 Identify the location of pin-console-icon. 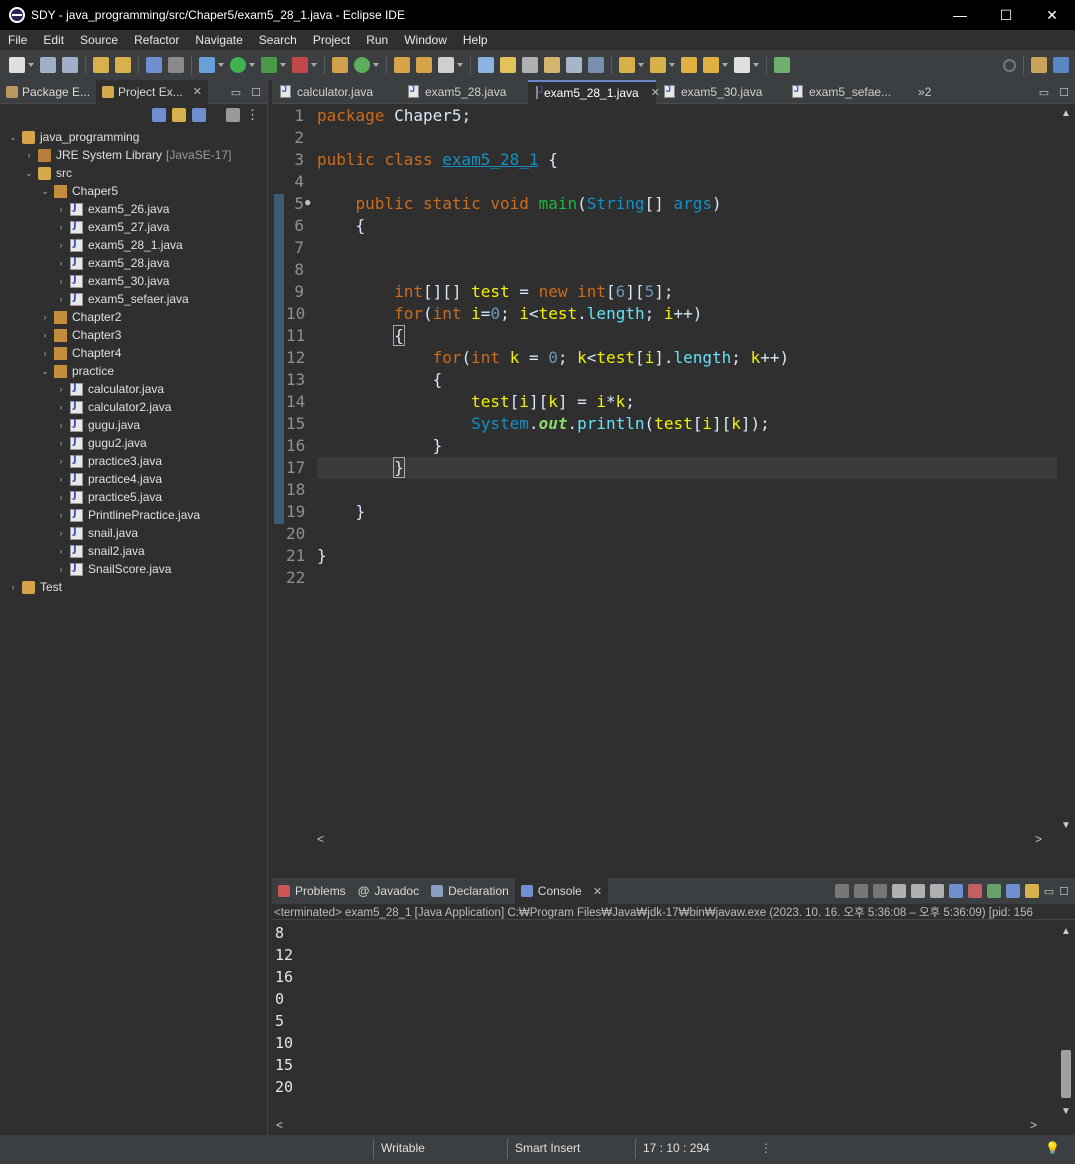
(993, 891).